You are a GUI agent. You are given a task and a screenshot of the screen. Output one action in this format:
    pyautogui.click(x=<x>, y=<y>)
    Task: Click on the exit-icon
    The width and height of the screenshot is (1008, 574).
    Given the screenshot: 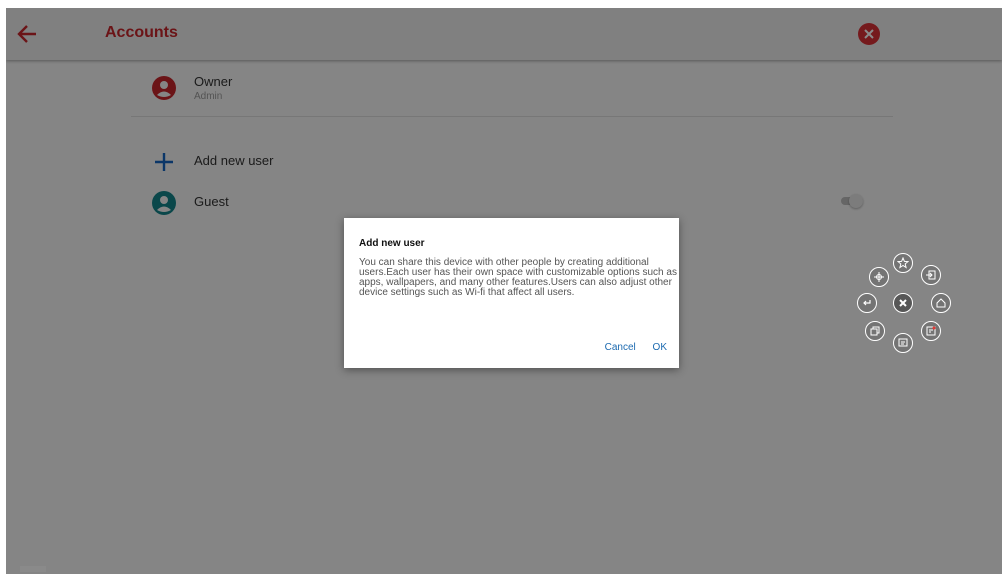 What is the action you would take?
    pyautogui.click(x=931, y=275)
    